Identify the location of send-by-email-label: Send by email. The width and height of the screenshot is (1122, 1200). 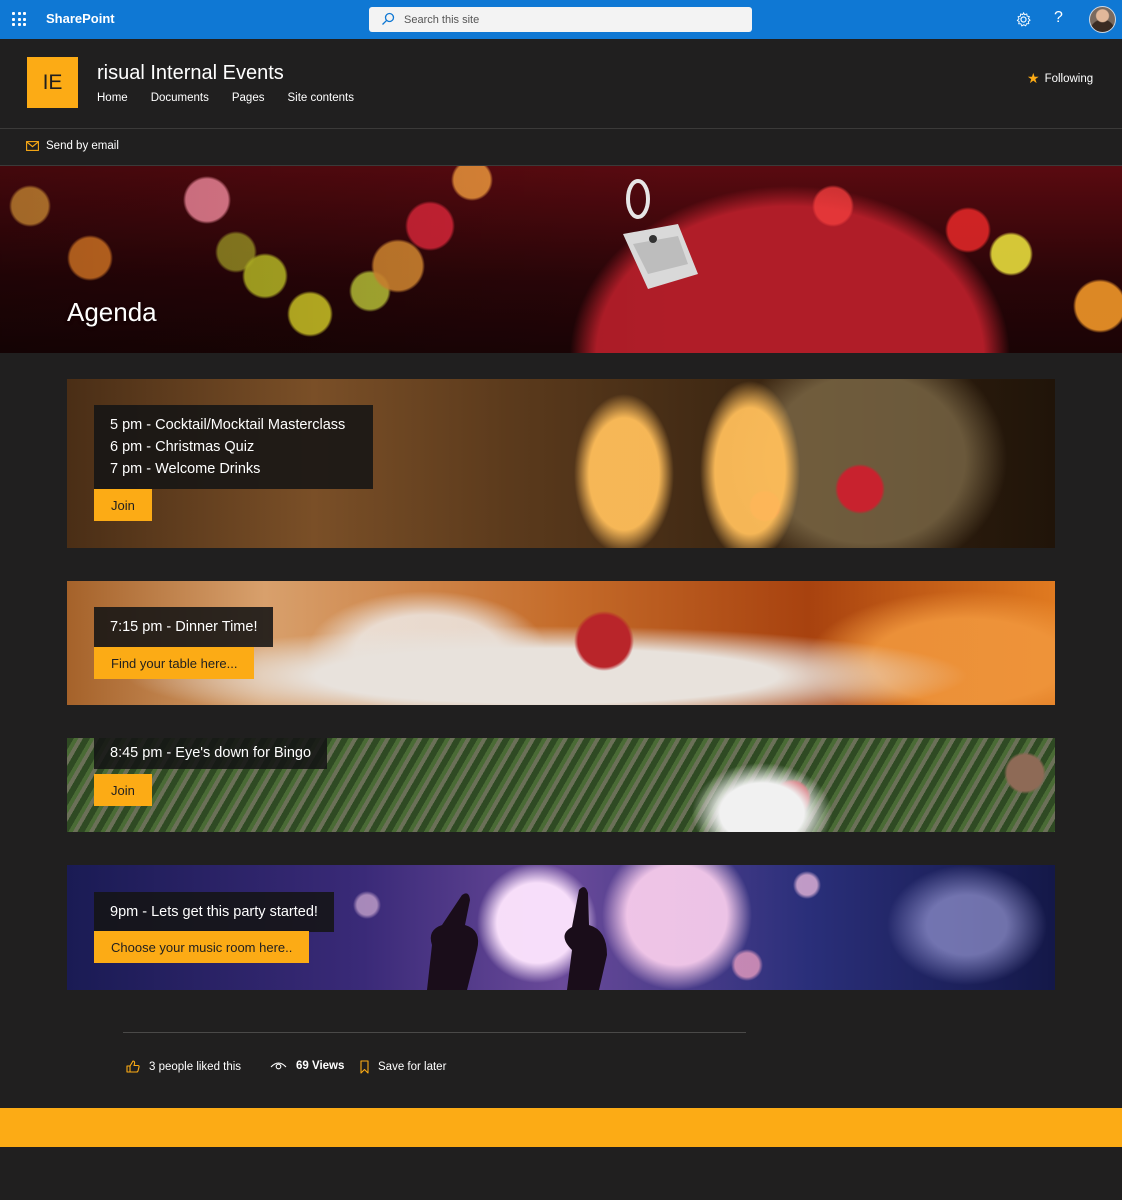
(82, 146).